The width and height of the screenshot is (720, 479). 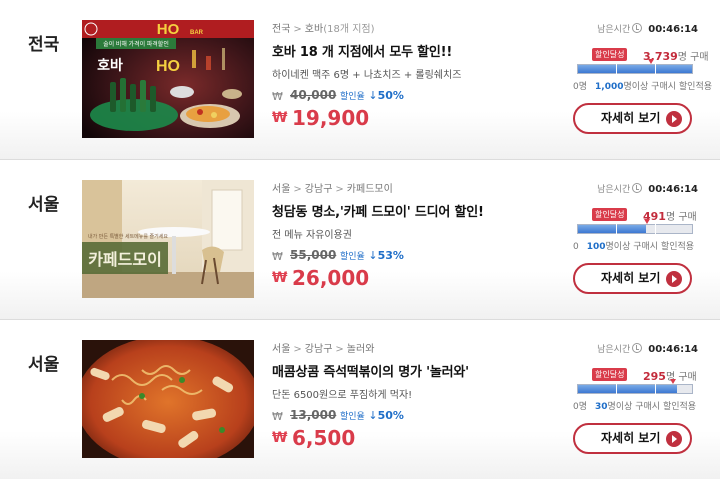 What do you see at coordinates (633, 348) in the screenshot?
I see `remaining-time: 남은시간 00:46:14` at bounding box center [633, 348].